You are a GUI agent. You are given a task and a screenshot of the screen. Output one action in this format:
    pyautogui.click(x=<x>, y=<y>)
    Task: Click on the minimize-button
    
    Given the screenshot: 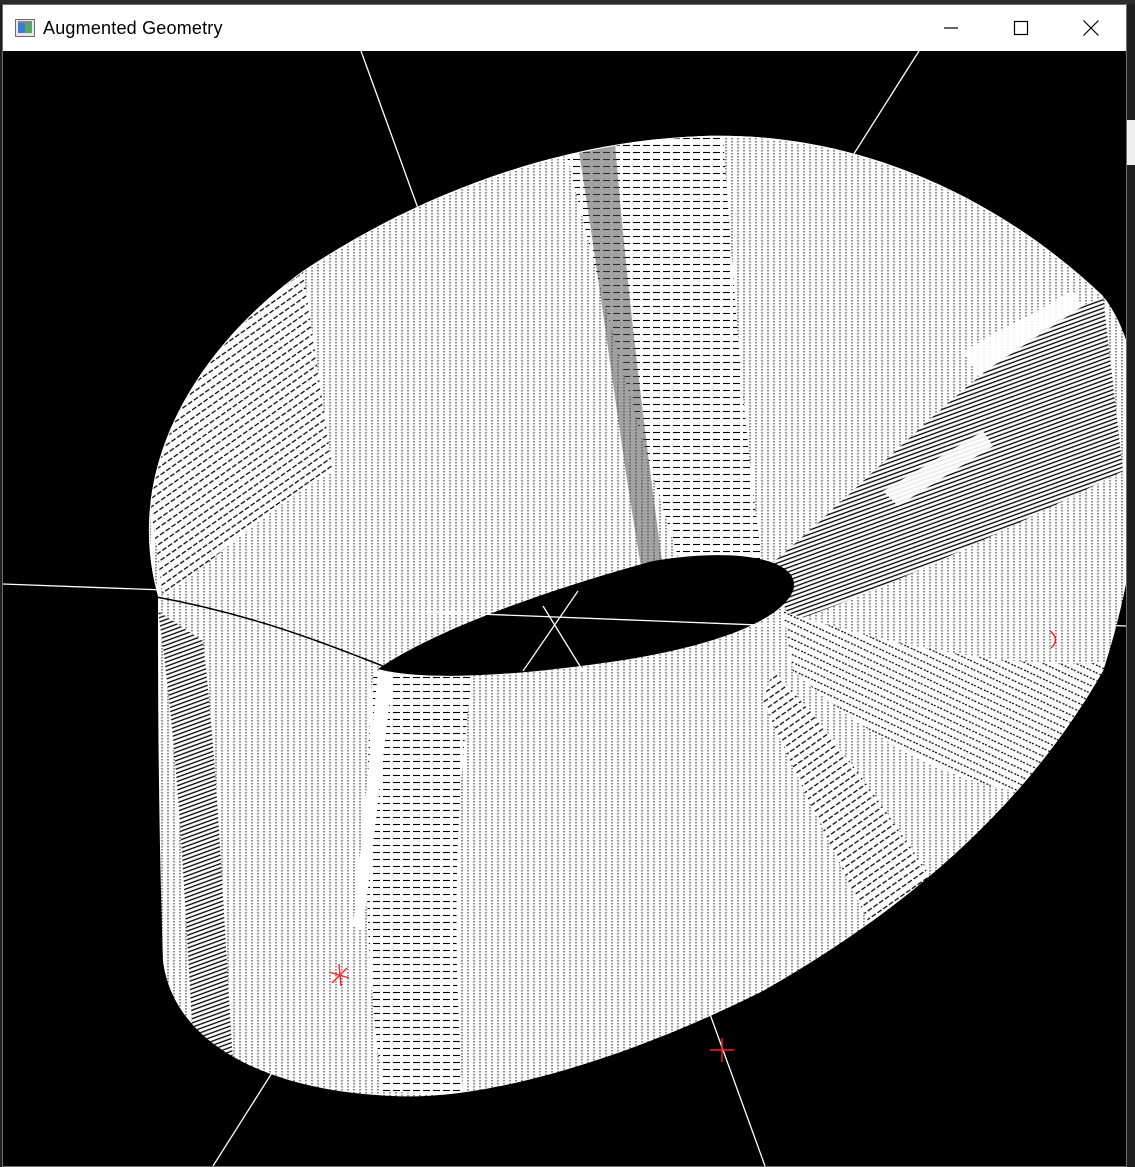 What is the action you would take?
    pyautogui.click(x=951, y=28)
    